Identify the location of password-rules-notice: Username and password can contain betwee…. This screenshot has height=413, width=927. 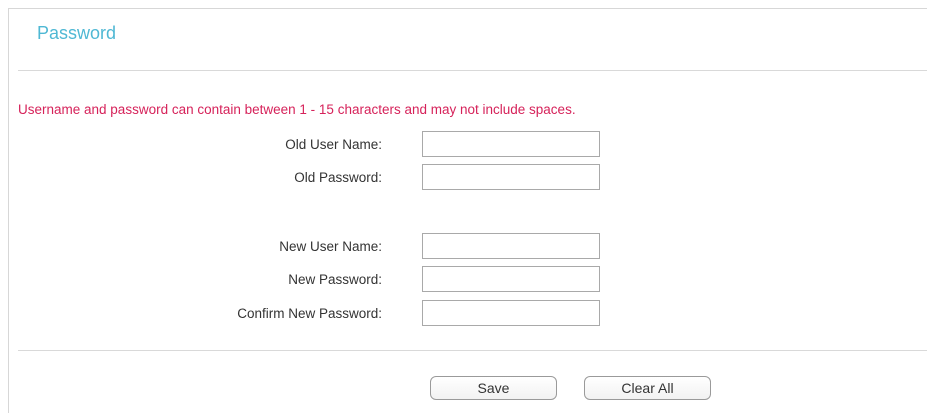
(297, 109).